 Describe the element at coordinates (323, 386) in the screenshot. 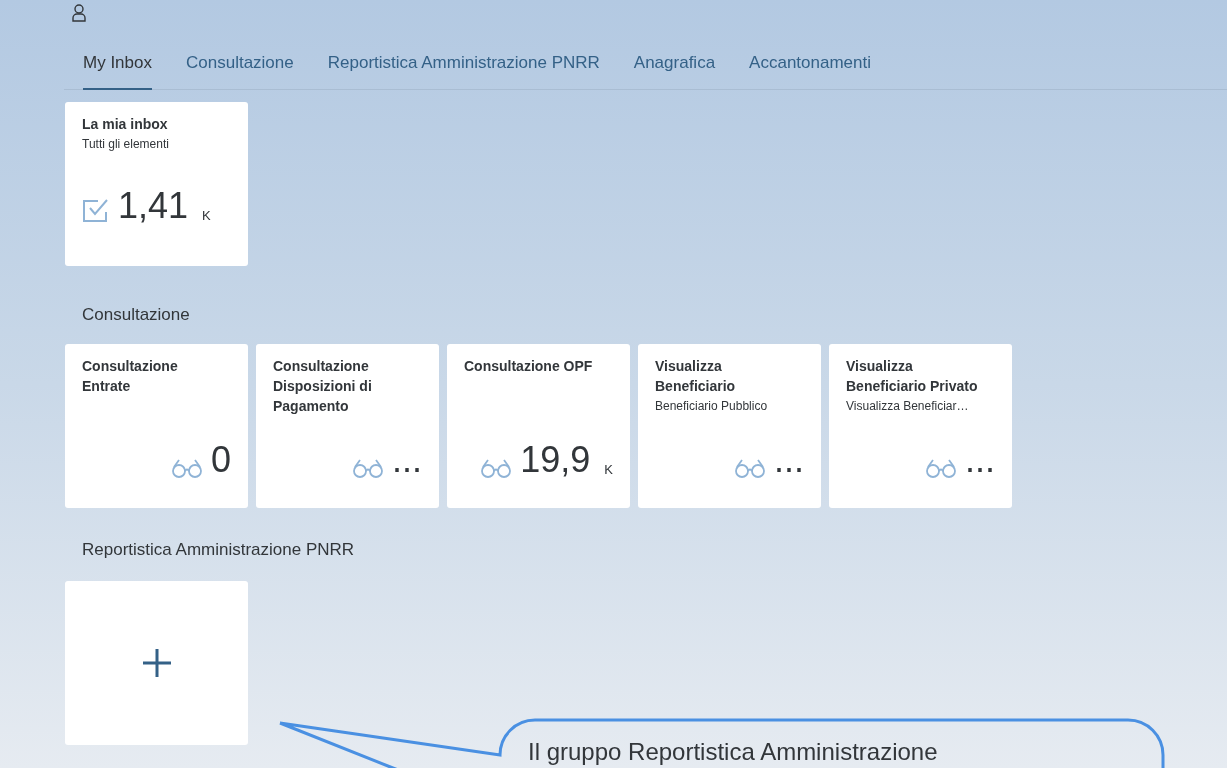

I see `tile-title: Consultazione Disposizioni di Pagamento` at that location.